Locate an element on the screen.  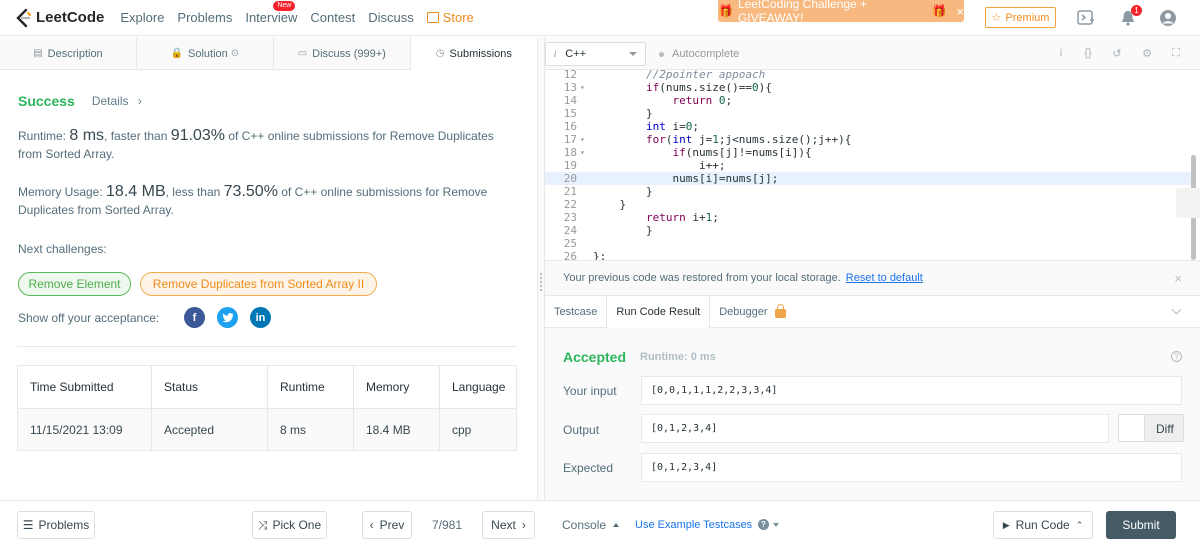
tab-discuss-label: Discuss (999+) is located at coordinates (349, 53).